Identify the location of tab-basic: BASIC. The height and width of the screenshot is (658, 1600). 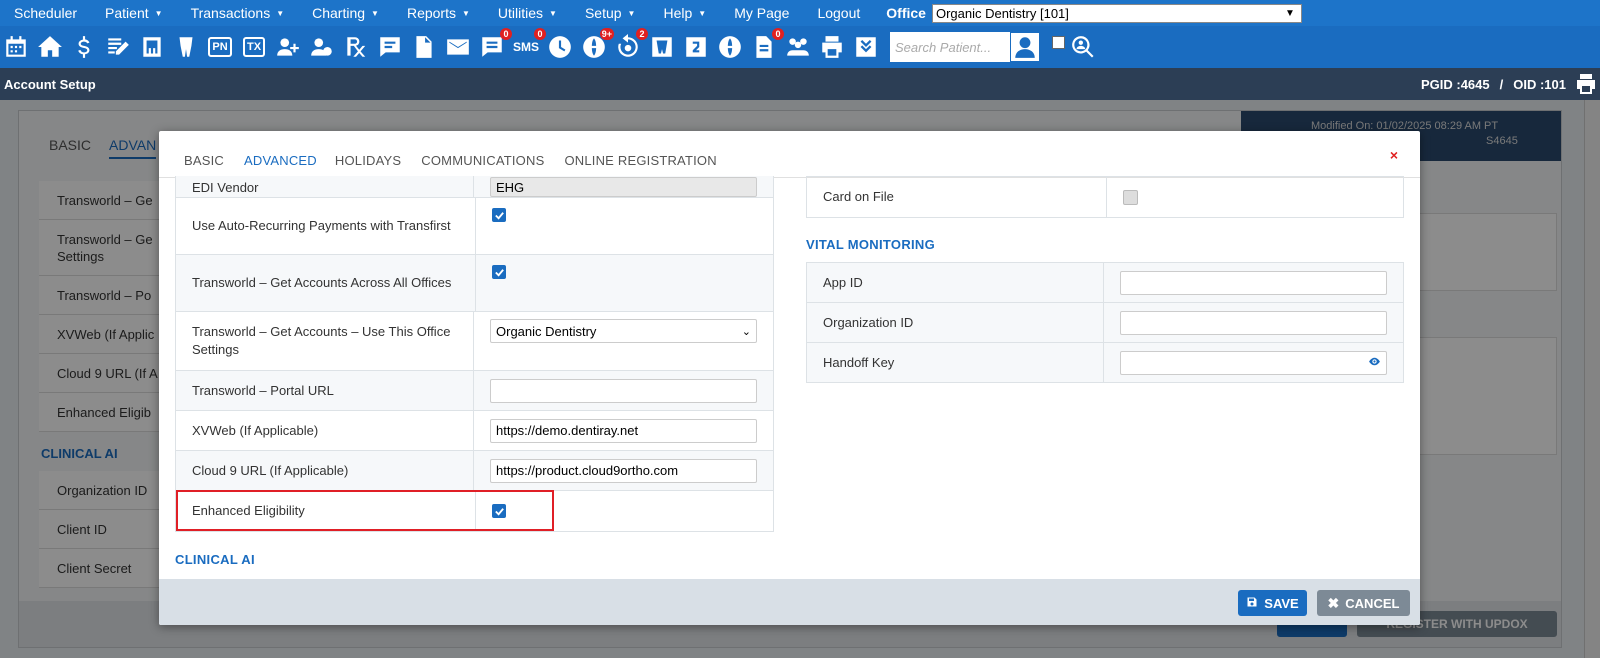
(209, 165).